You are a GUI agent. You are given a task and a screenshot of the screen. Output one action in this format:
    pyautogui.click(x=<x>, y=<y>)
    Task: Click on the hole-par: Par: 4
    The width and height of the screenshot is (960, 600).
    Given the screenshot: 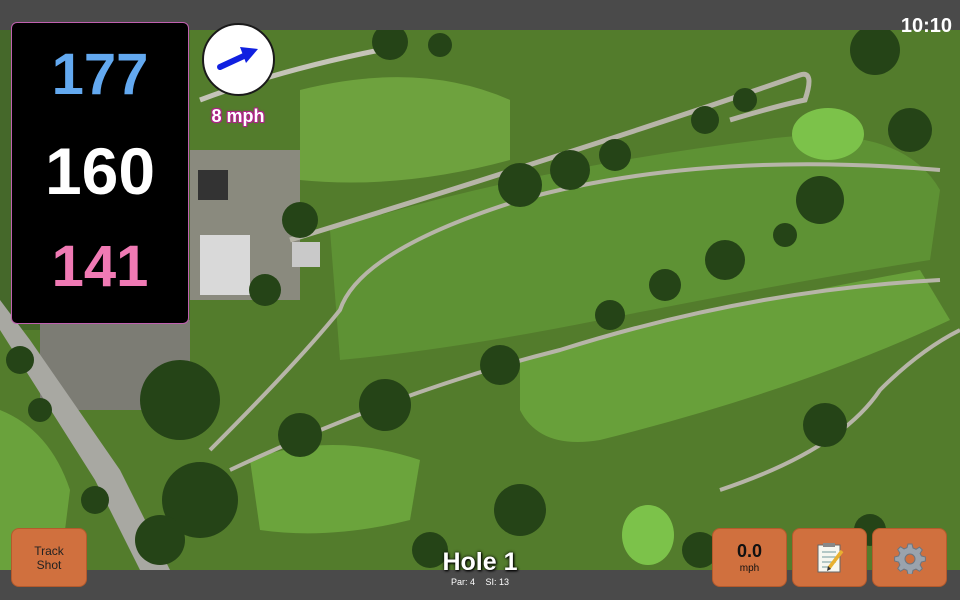 What is the action you would take?
    pyautogui.click(x=462, y=582)
    